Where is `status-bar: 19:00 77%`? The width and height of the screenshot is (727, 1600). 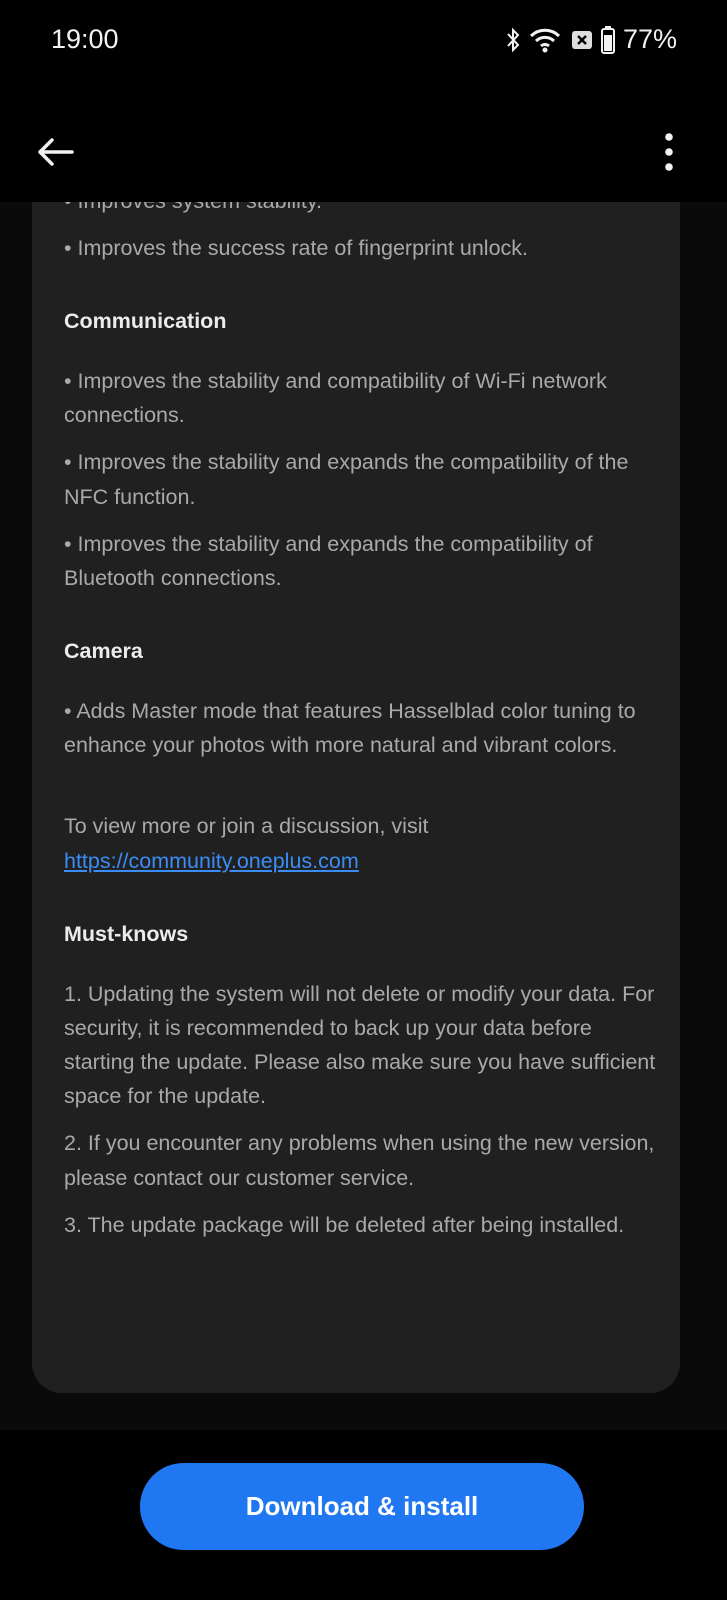 status-bar: 19:00 77% is located at coordinates (363, 40).